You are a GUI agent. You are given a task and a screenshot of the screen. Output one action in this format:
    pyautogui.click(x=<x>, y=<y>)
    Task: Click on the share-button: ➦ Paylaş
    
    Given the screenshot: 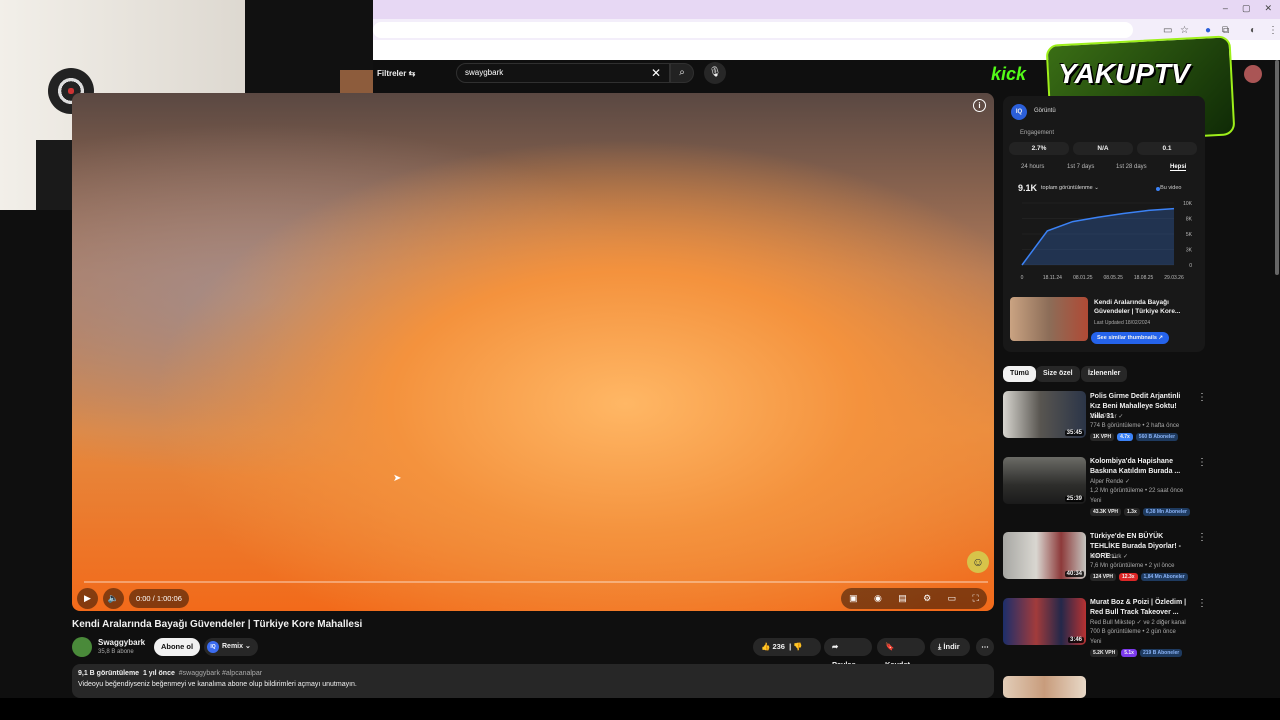 What is the action you would take?
    pyautogui.click(x=848, y=653)
    